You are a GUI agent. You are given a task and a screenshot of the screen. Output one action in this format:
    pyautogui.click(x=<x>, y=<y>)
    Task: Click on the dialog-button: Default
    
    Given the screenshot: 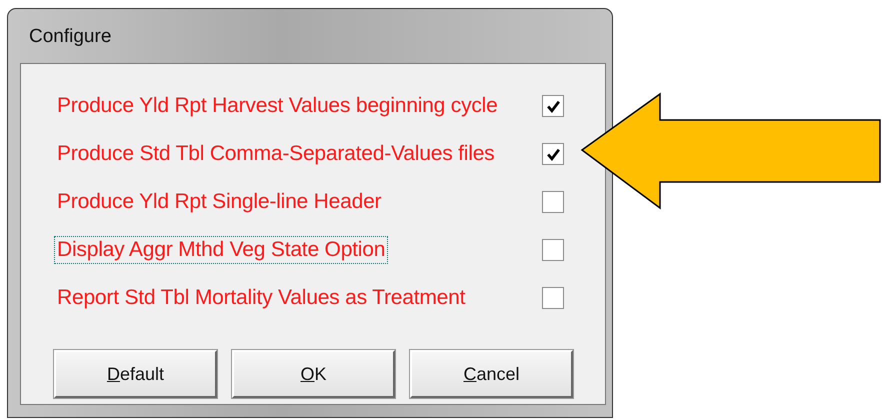 What is the action you would take?
    pyautogui.click(x=135, y=374)
    